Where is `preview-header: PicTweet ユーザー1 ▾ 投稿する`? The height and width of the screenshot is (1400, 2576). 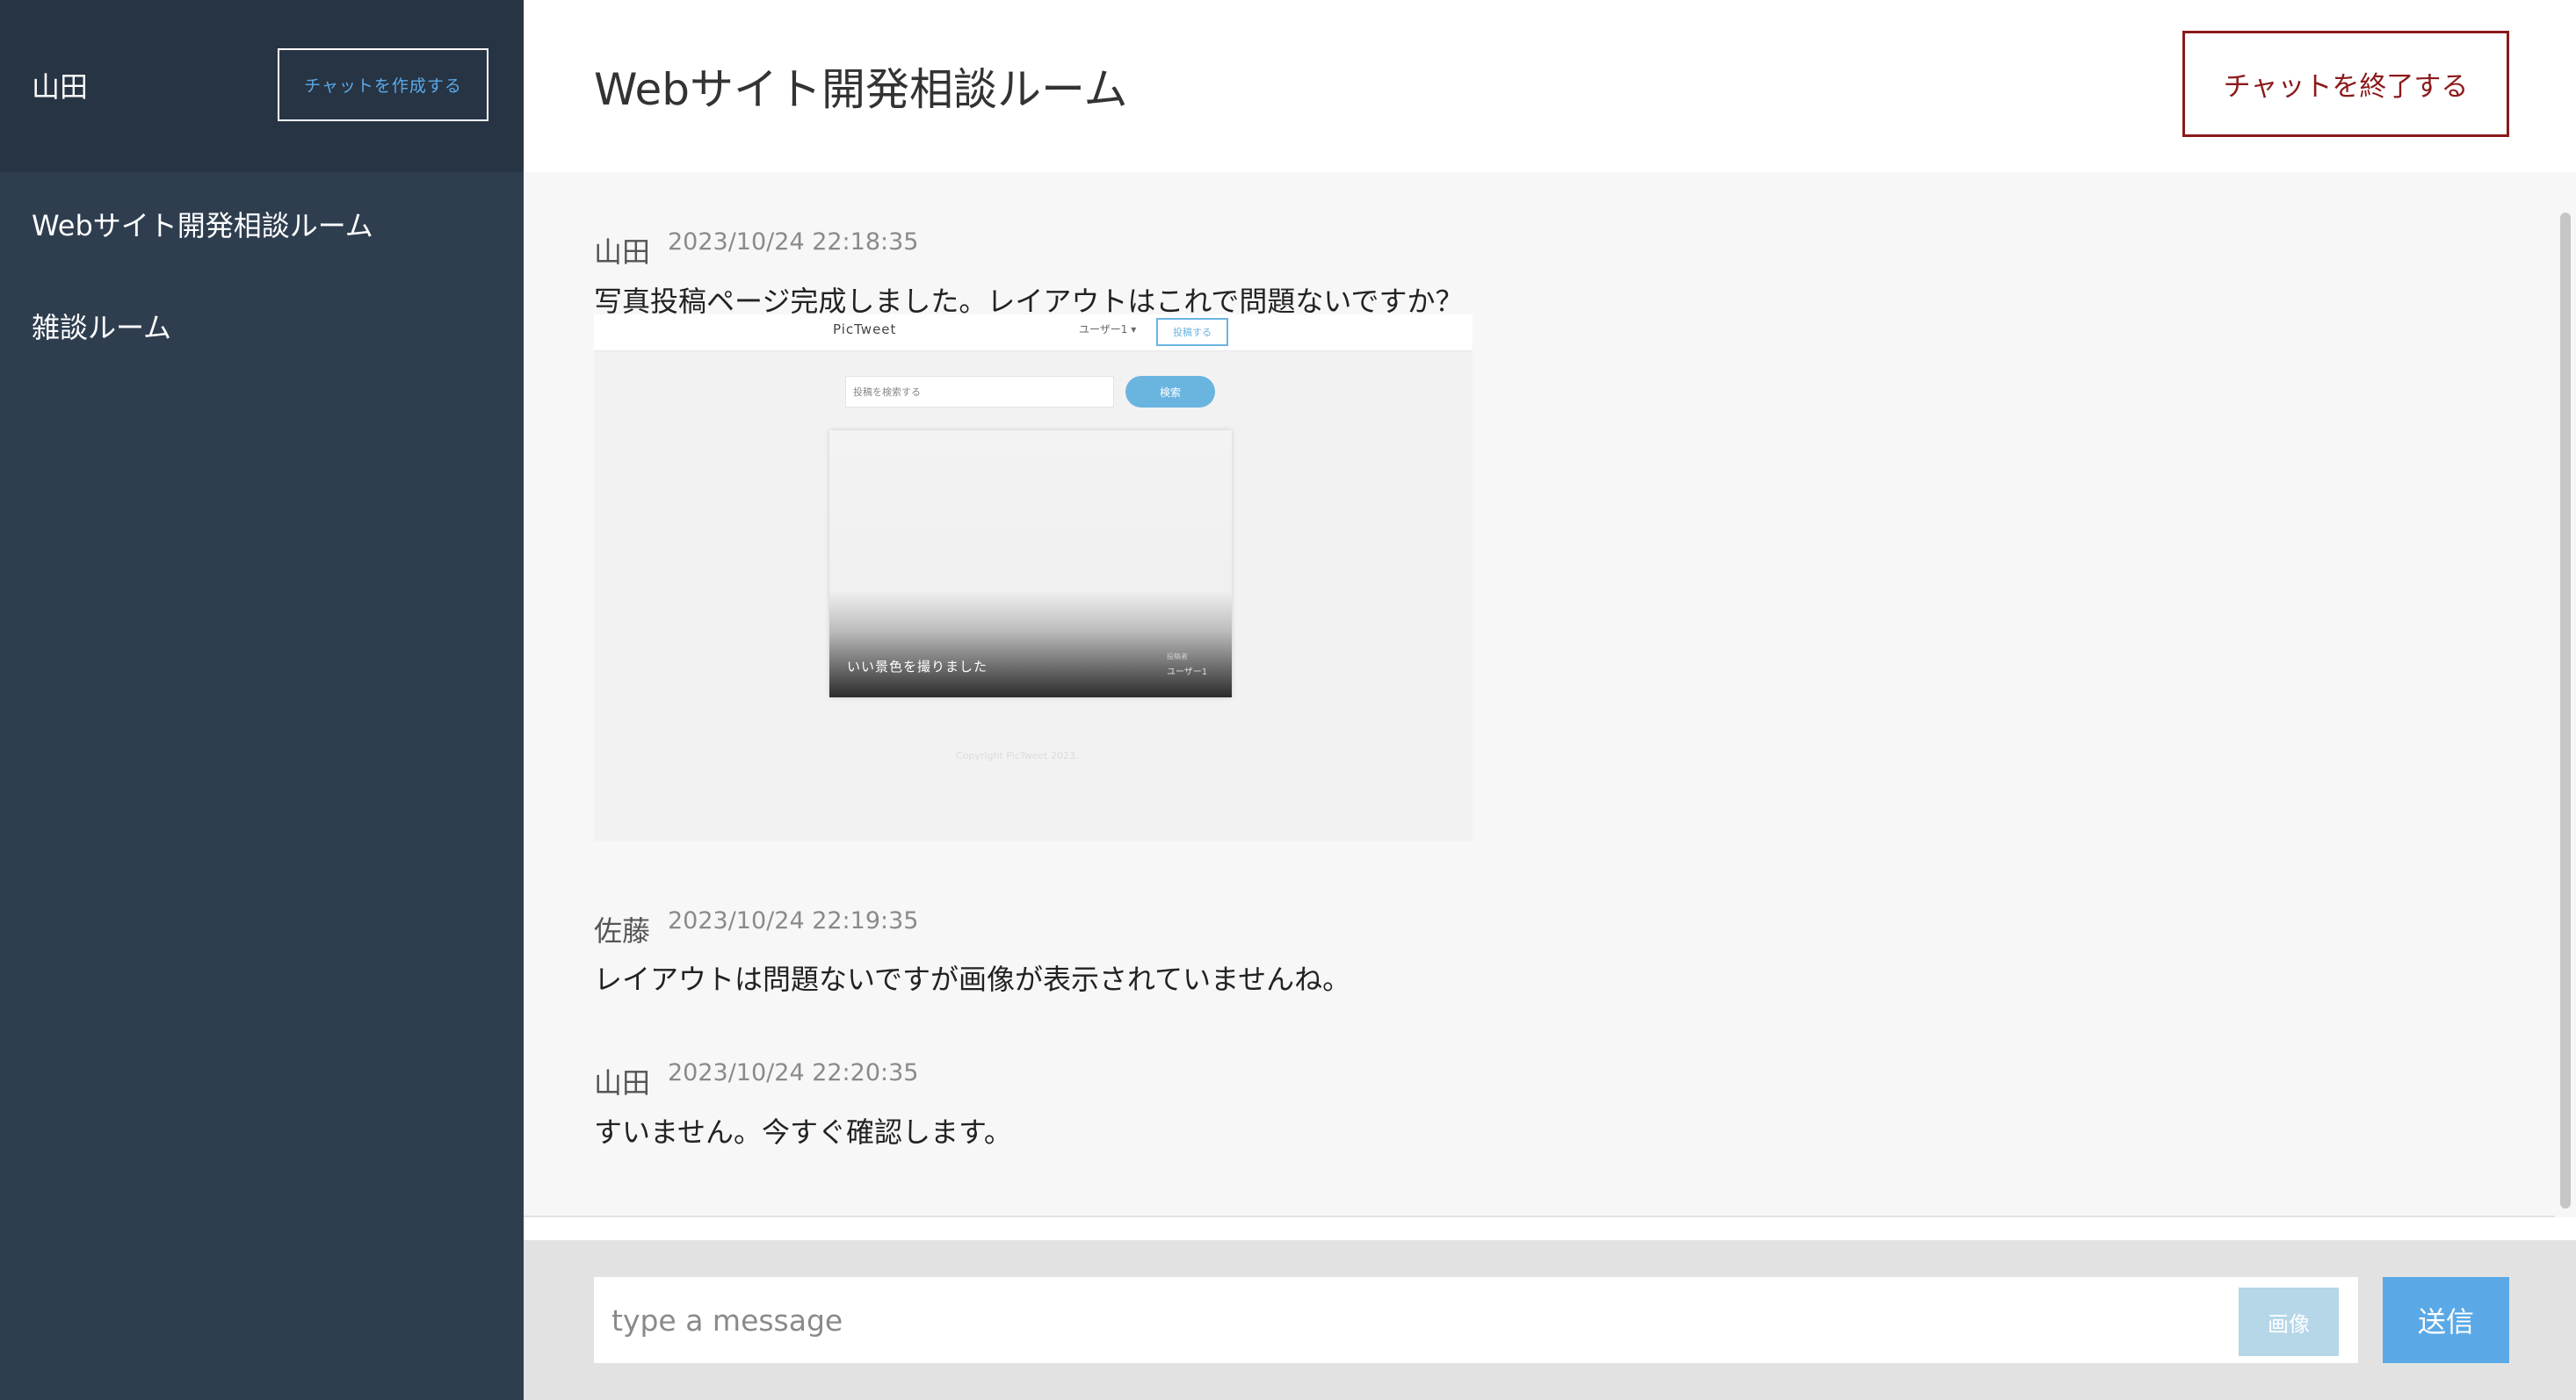 preview-header: PicTweet ユーザー1 ▾ 投稿する is located at coordinates (1033, 332).